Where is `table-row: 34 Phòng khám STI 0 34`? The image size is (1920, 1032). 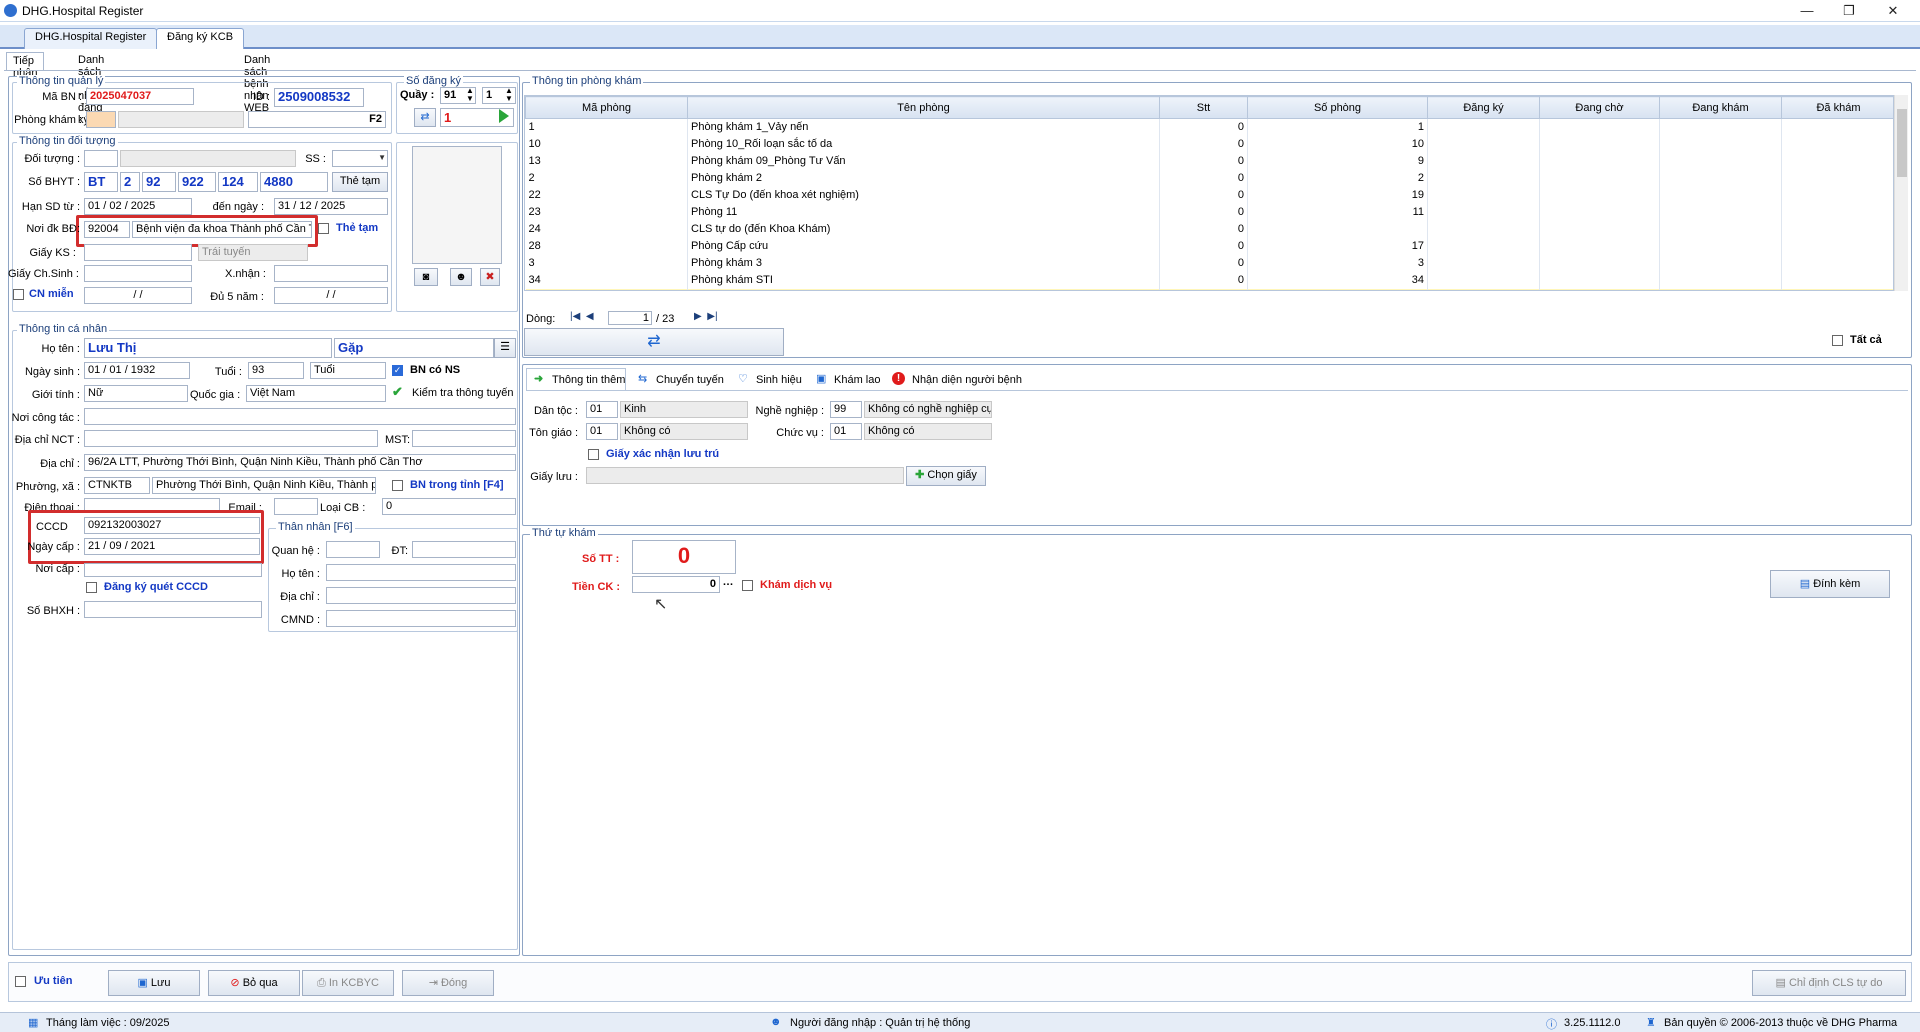 table-row: 34 Phòng khám STI 0 34 is located at coordinates (1209, 280).